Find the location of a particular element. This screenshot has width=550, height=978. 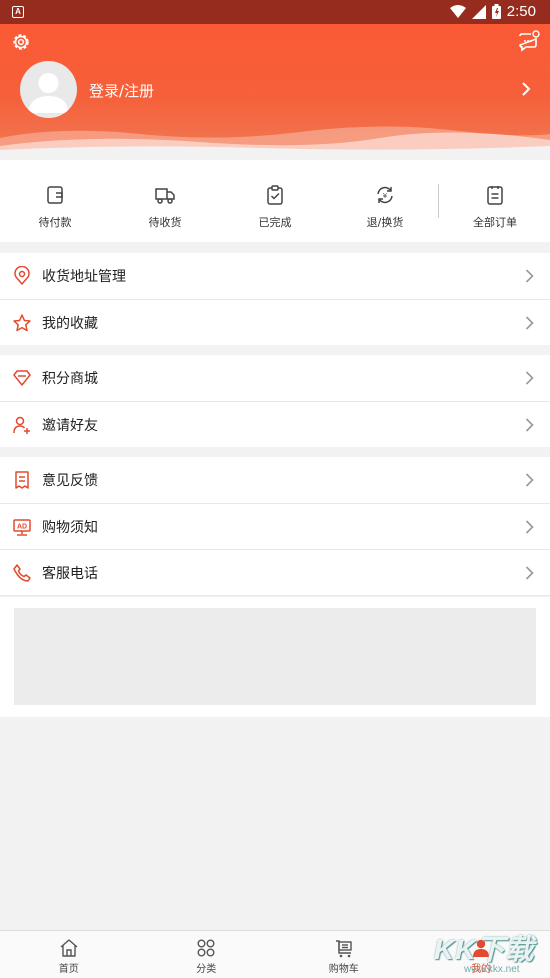

chat-bubble-icon is located at coordinates (528, 42).